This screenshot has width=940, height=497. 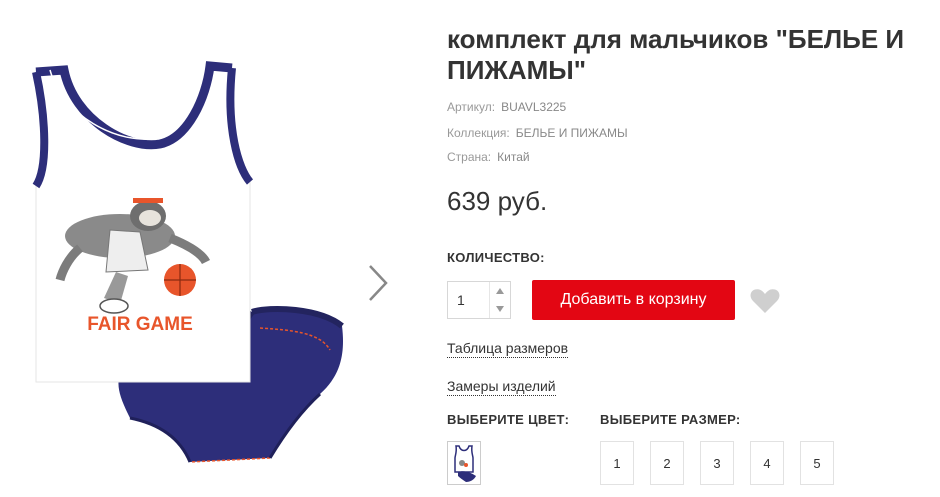 I want to click on collection-row: Коллекция: БЕЛЬЕ И ПИЖАМЫ, so click(x=537, y=133).